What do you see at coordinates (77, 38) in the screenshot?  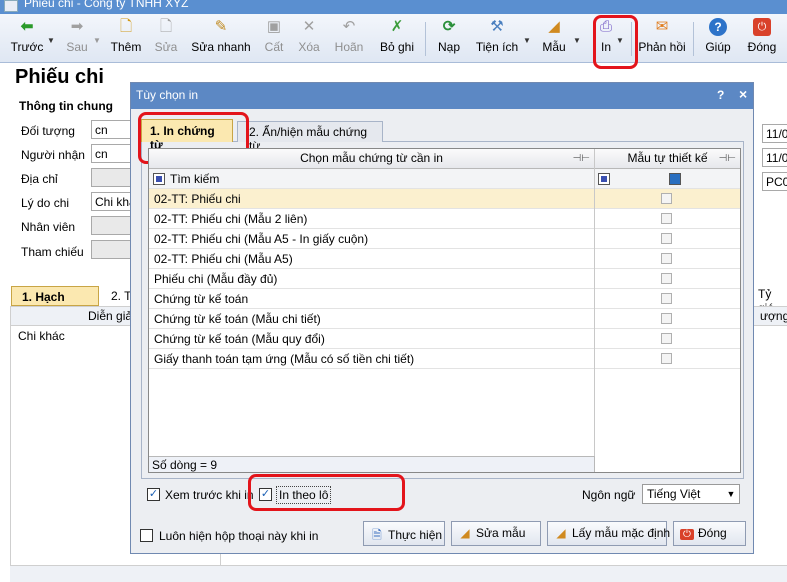 I see `next-button: ➡ Sau` at bounding box center [77, 38].